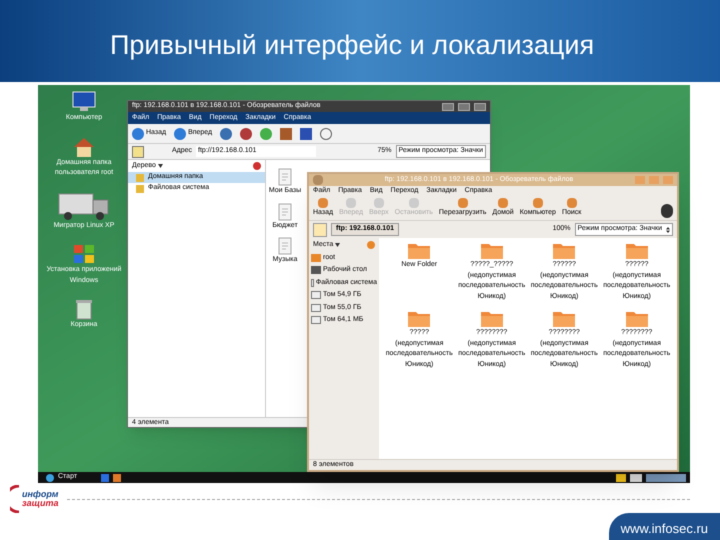  I want to click on house-icon, so click(84, 147).